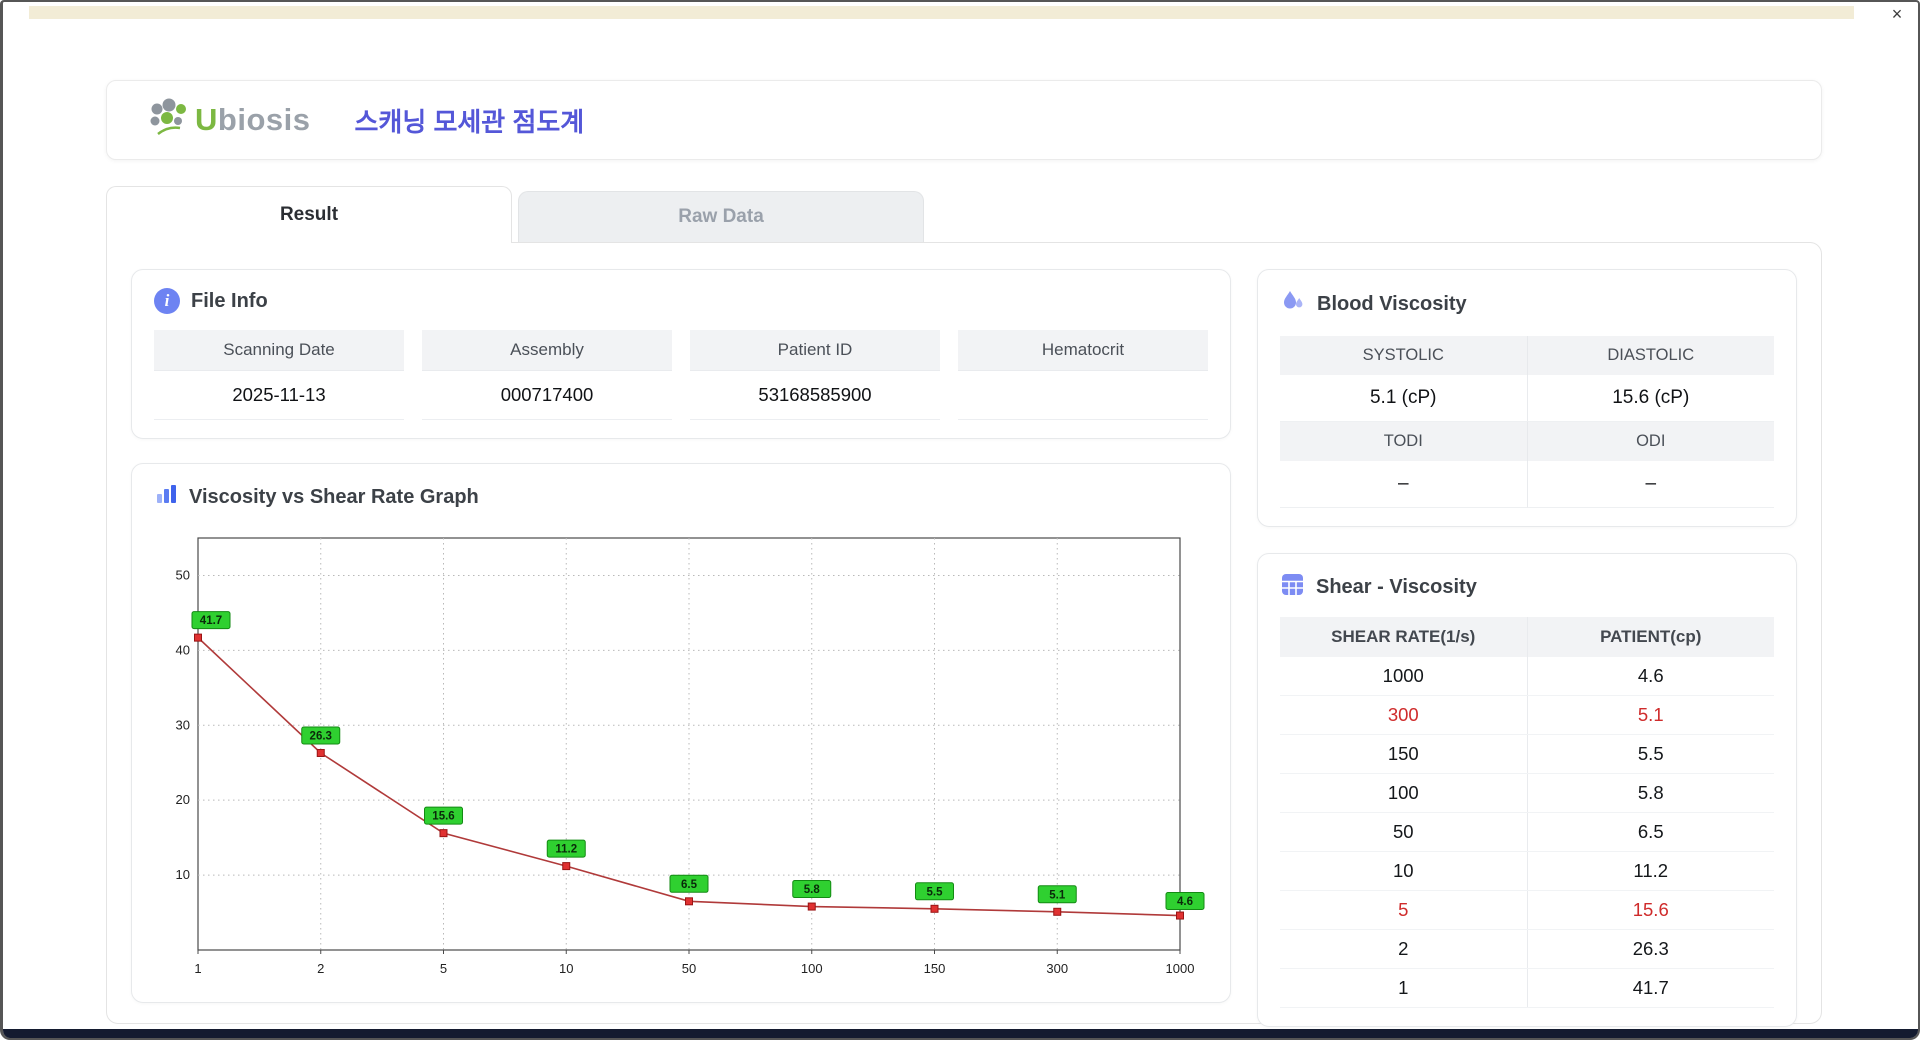  What do you see at coordinates (964, 120) in the screenshot?
I see `header-card: Ubiosis 스캐닝 모세관 점도계` at bounding box center [964, 120].